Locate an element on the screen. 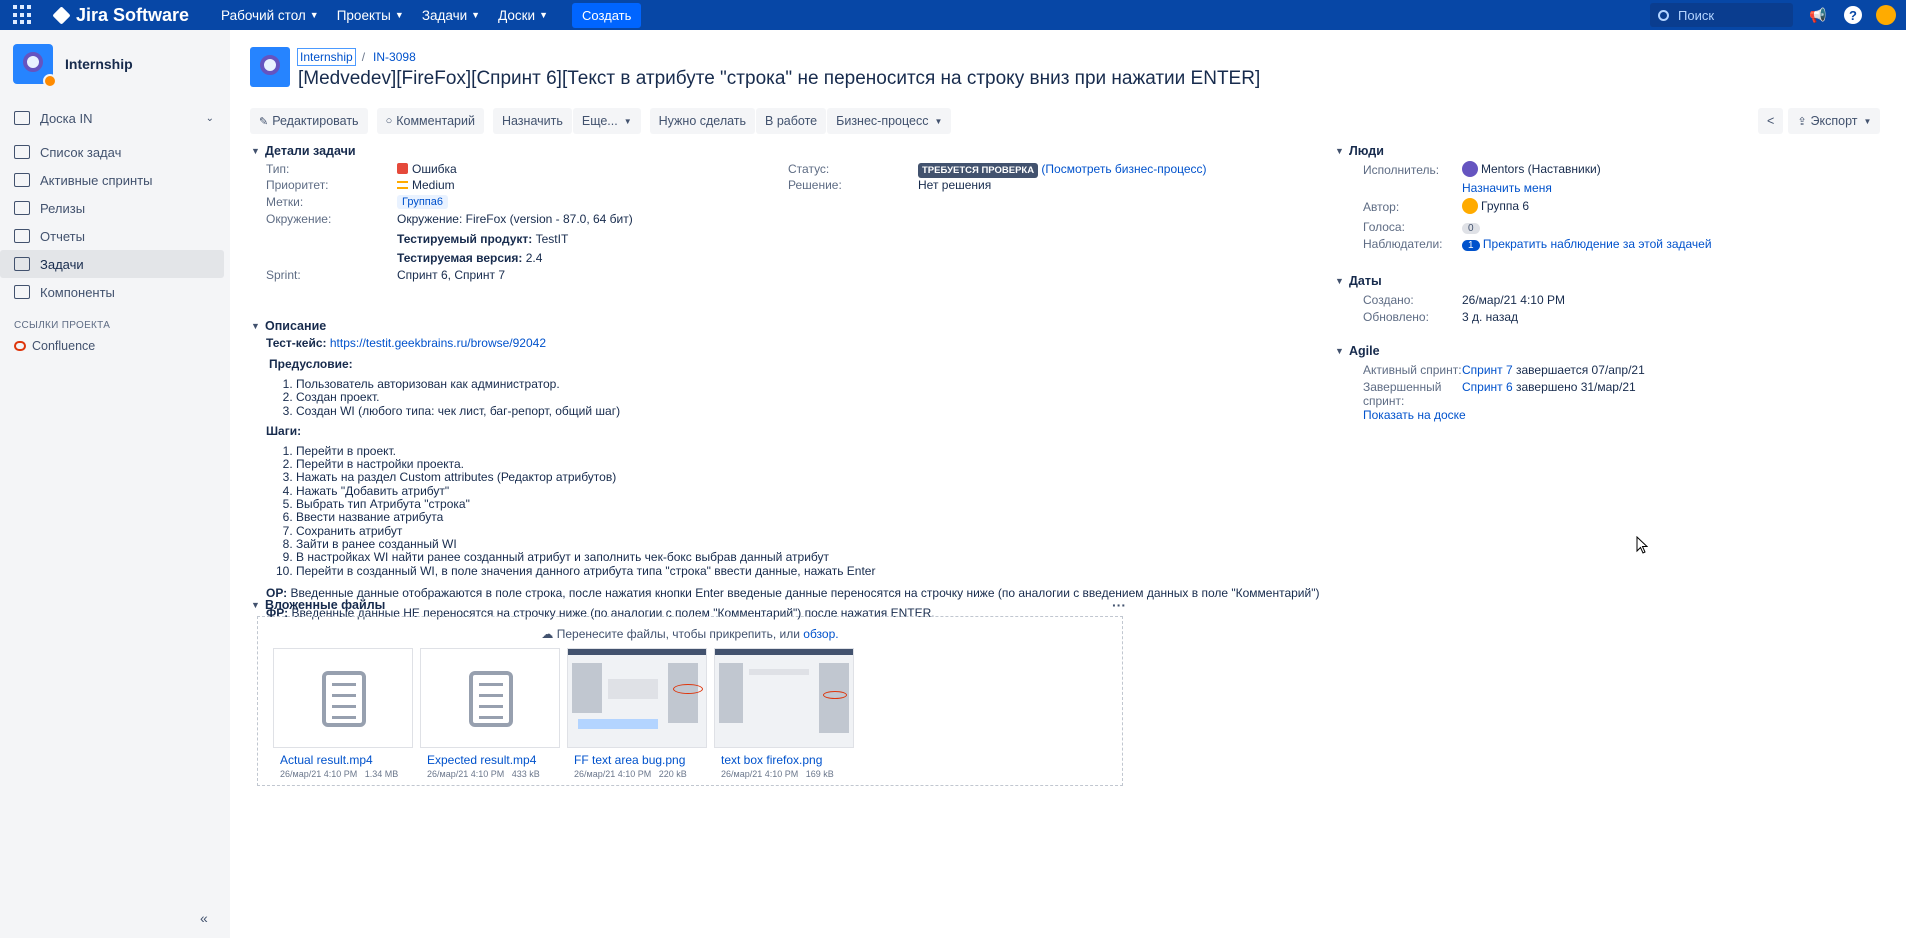  watchers-label: Наблюдатели: is located at coordinates (1403, 244).